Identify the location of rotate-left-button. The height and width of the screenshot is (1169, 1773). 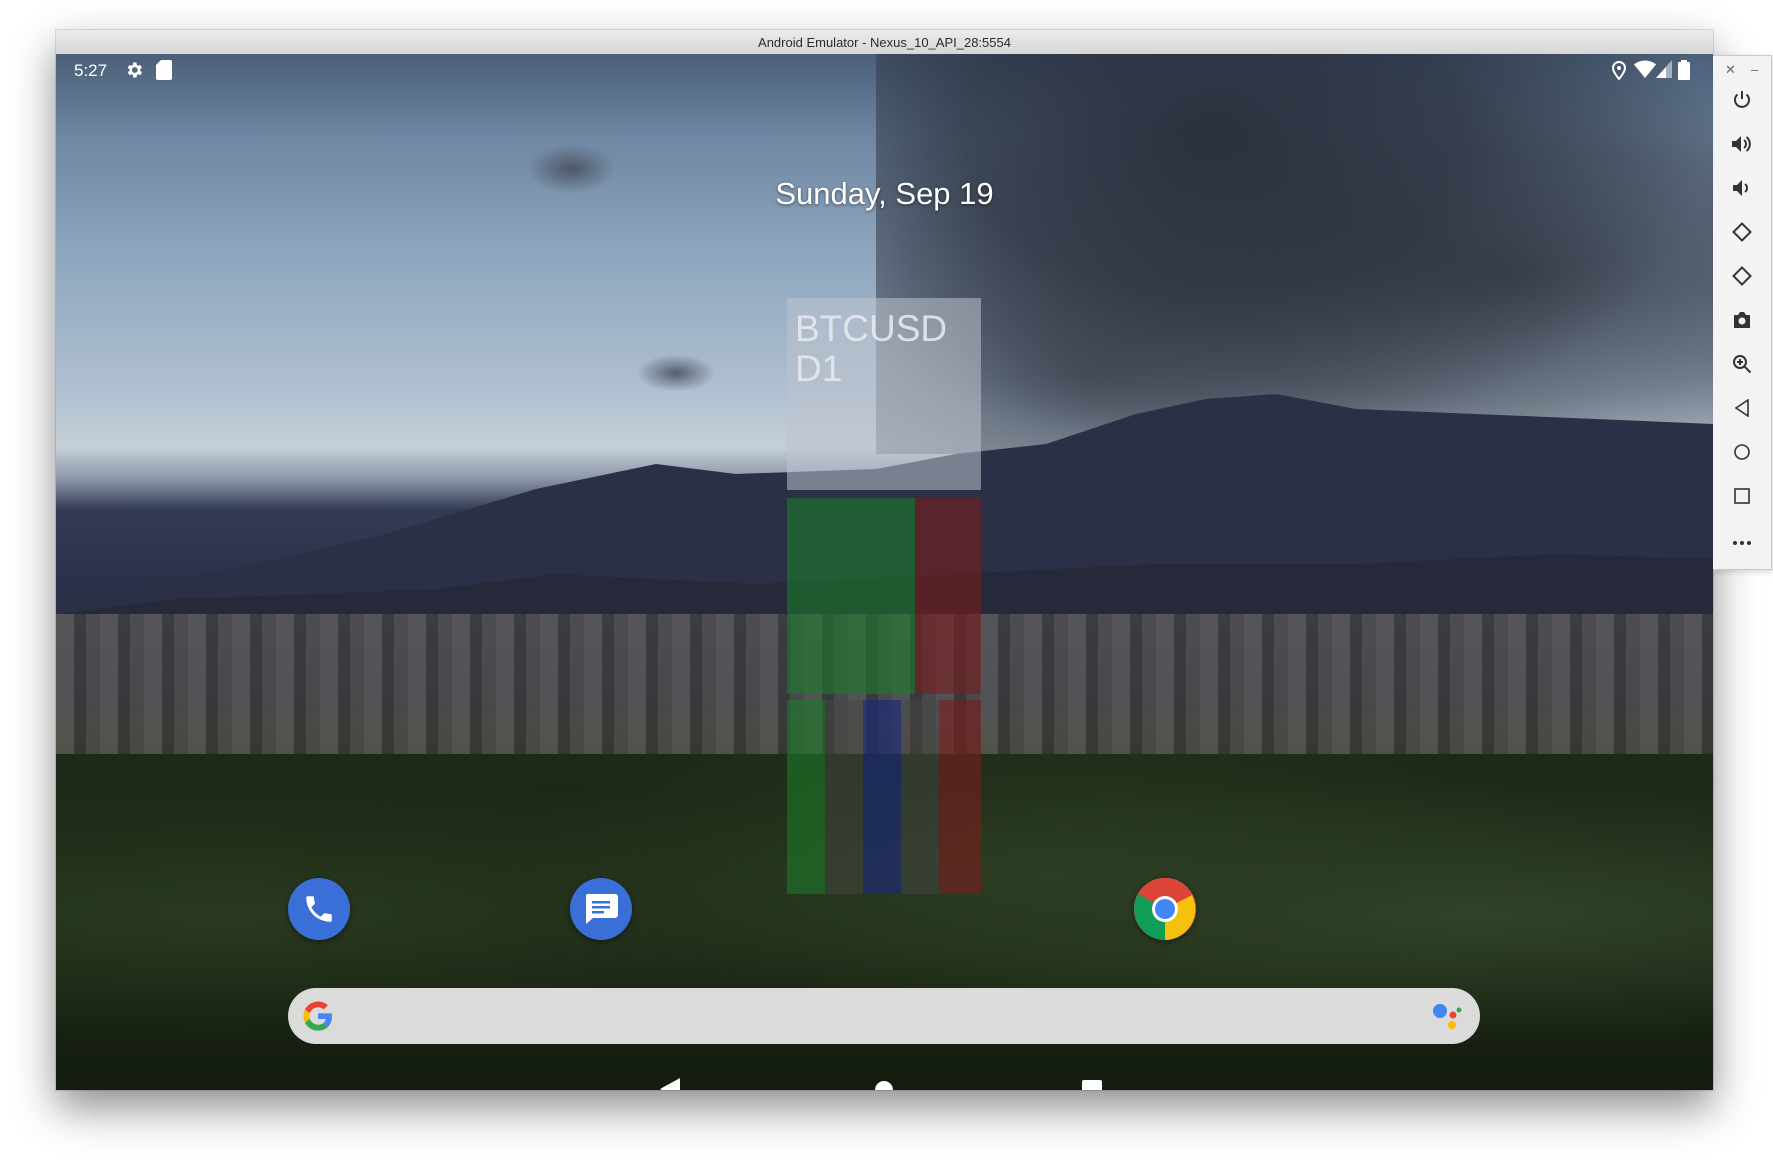
(1742, 234).